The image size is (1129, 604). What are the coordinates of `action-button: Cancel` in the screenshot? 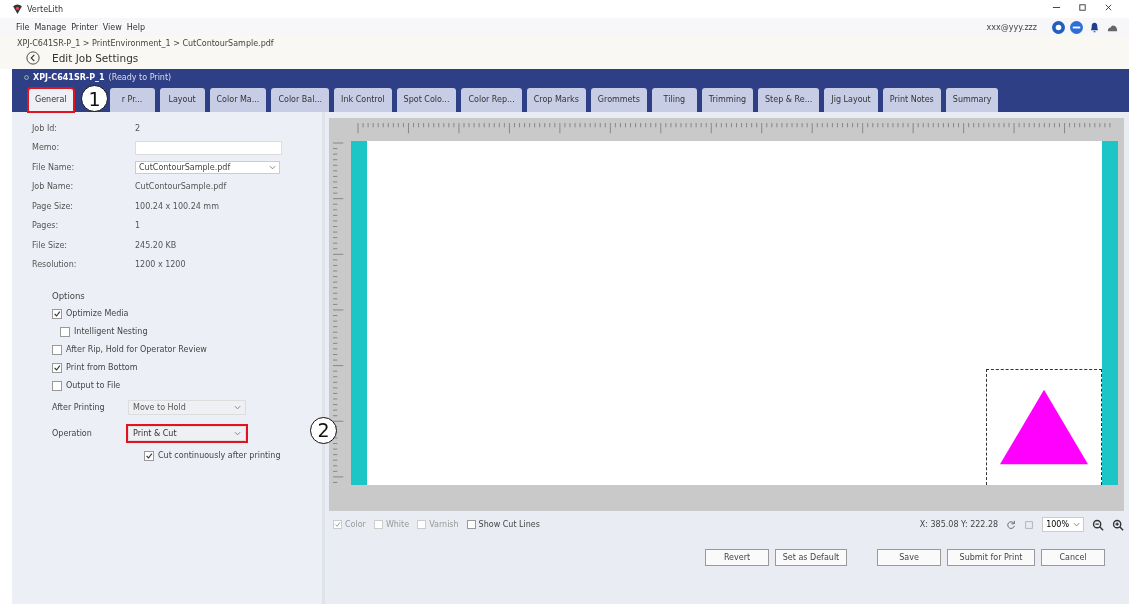 It's located at (1073, 557).